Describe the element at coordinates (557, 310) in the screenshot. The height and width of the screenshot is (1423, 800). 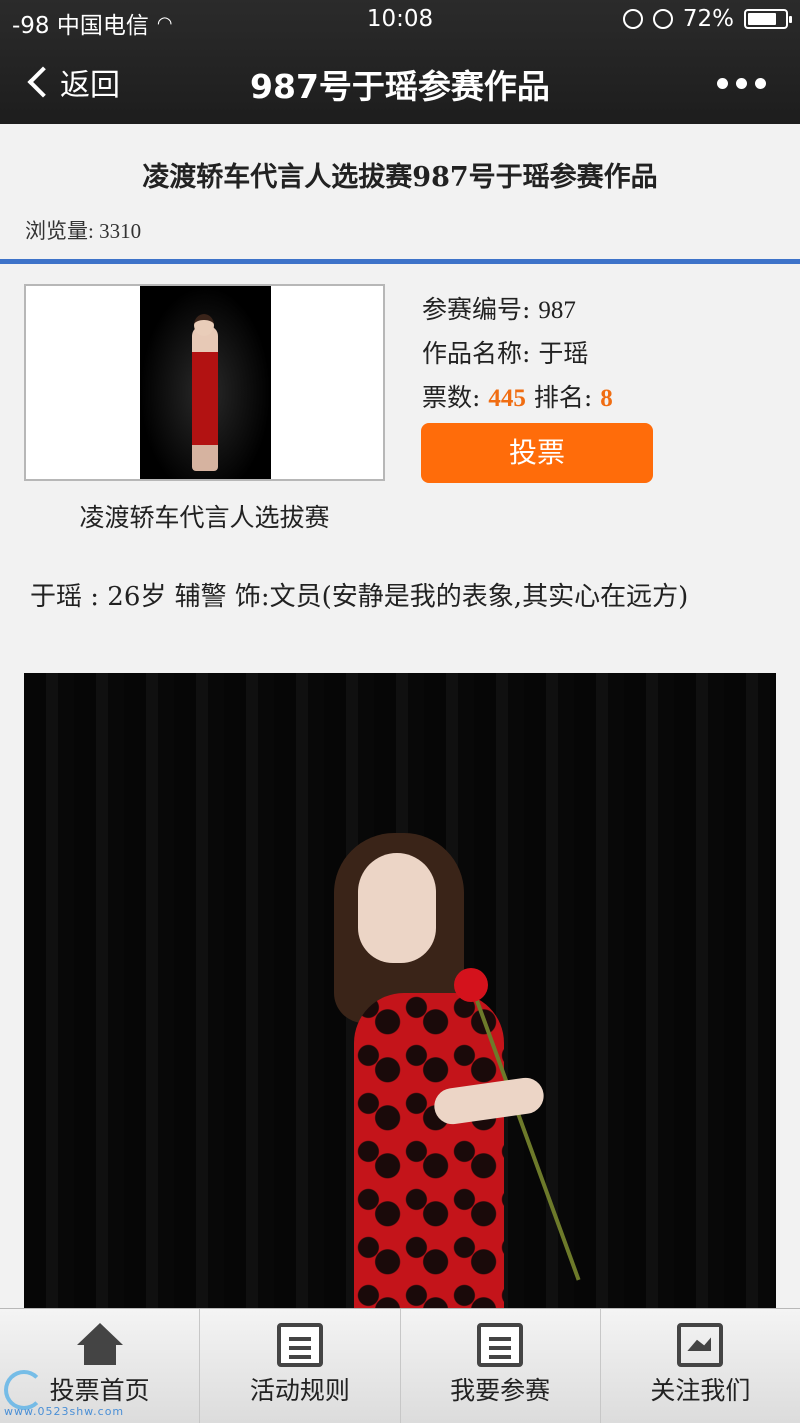
I see `entry-number: 987` at that location.